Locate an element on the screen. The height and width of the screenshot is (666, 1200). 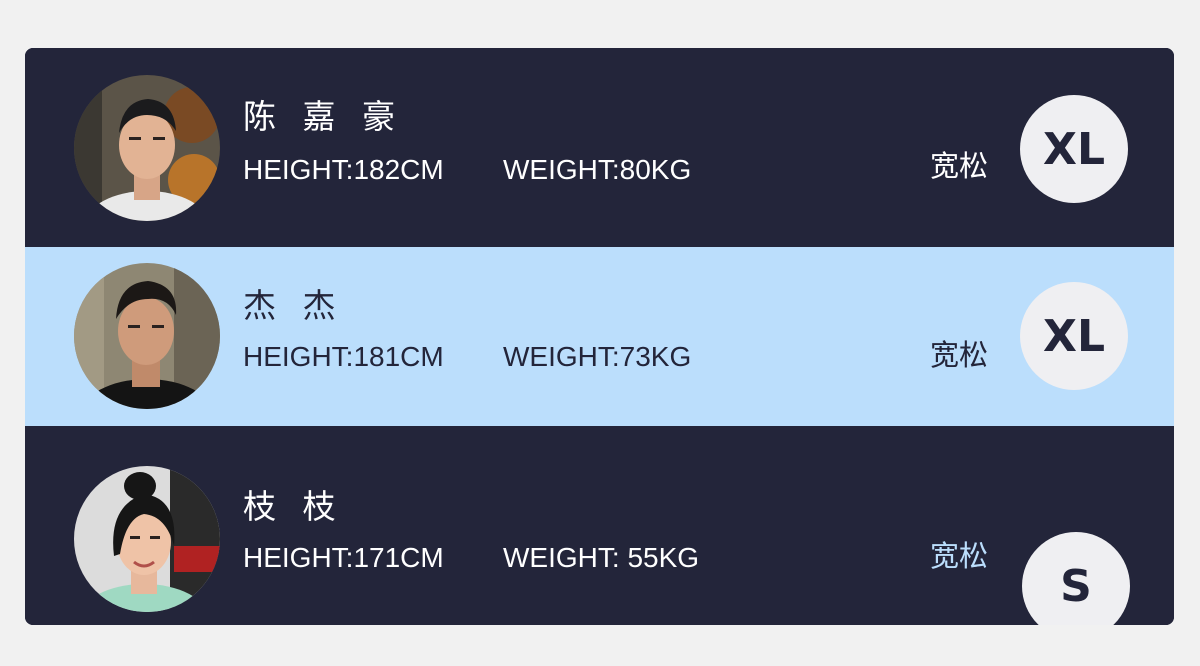
member-height: HEIGHT:181CM is located at coordinates (343, 356).